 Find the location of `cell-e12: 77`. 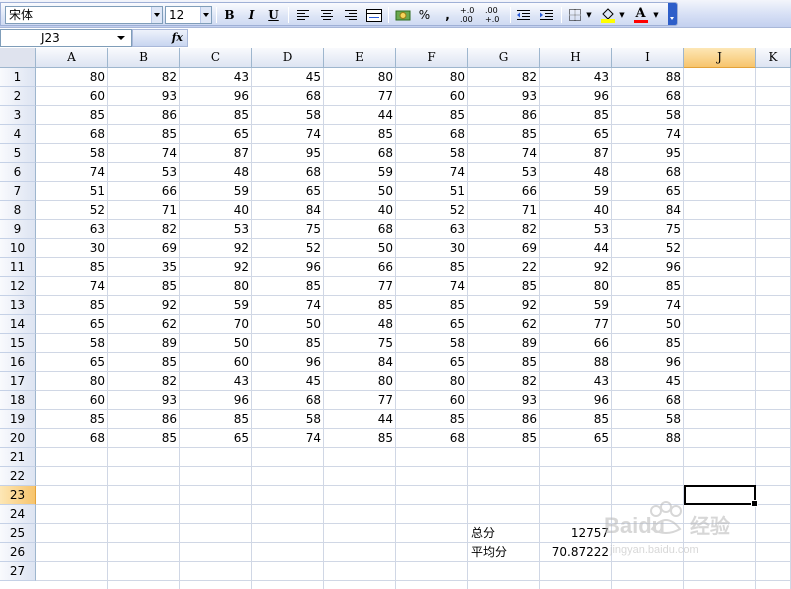

cell-e12: 77 is located at coordinates (360, 286).